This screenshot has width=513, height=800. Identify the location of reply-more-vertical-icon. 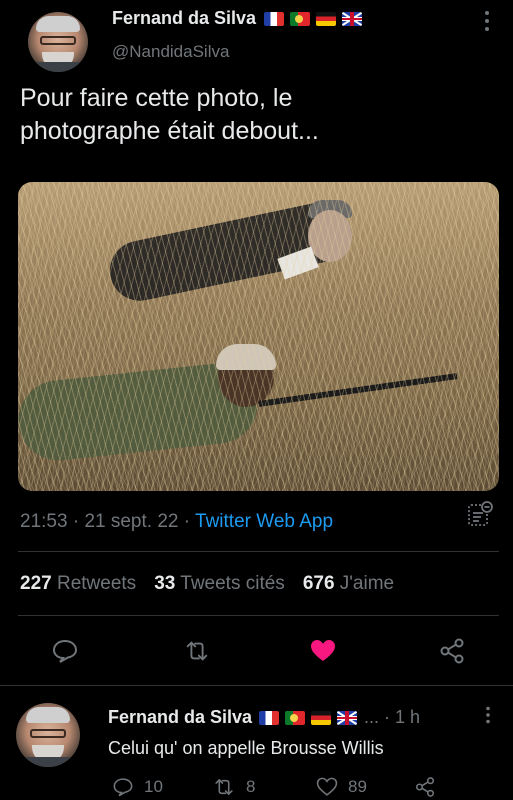
(488, 715).